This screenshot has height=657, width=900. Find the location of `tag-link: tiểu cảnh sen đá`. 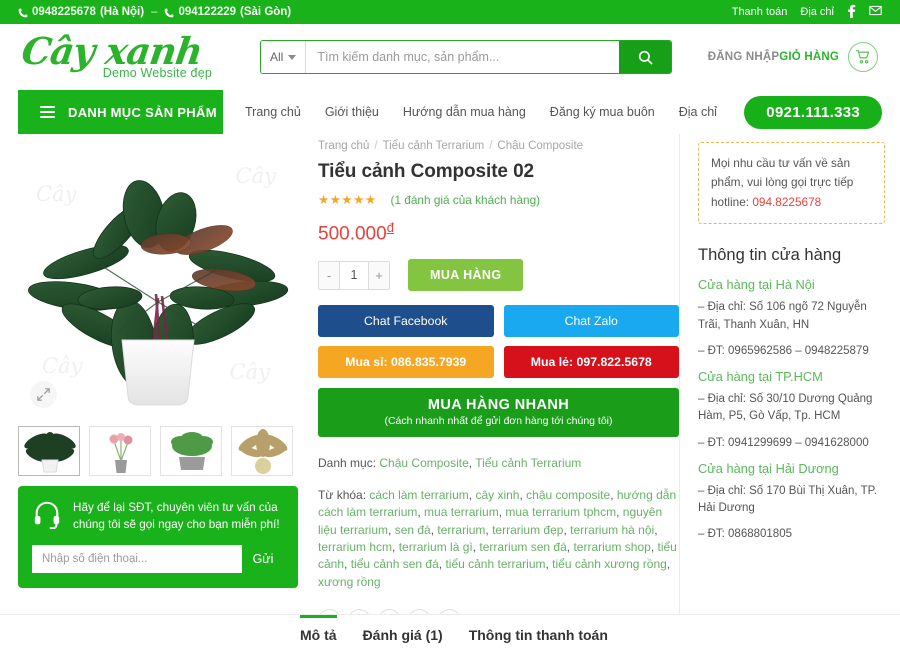

tag-link: tiểu cảnh sen đá is located at coordinates (395, 564).